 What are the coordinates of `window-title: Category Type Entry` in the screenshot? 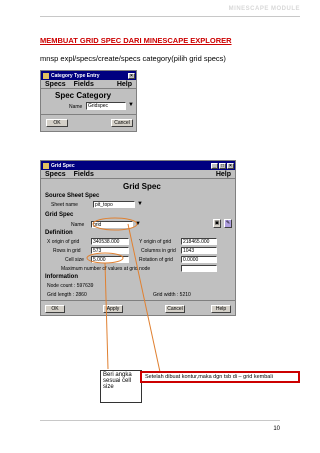 It's located at (75, 75).